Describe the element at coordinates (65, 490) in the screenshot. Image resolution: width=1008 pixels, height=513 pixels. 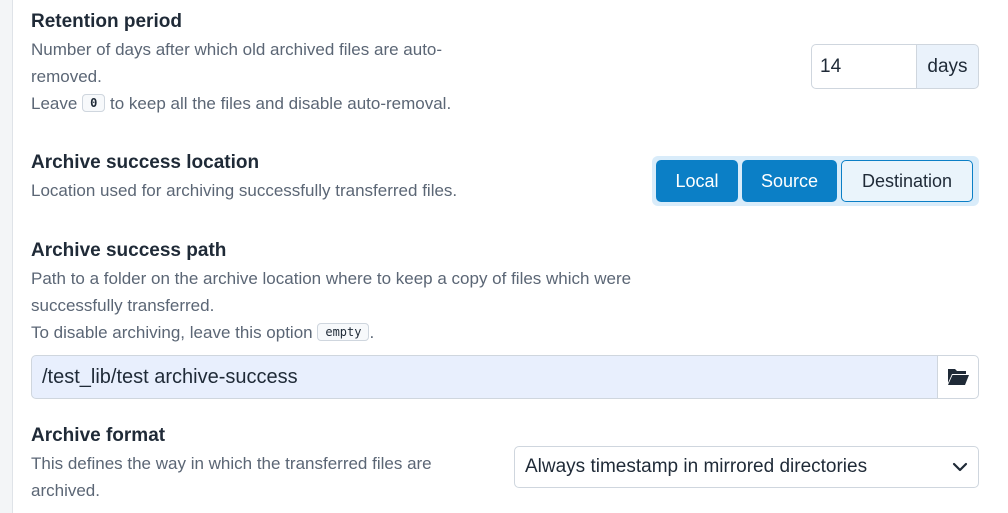
I see `format-desc-line2: archived.` at that location.